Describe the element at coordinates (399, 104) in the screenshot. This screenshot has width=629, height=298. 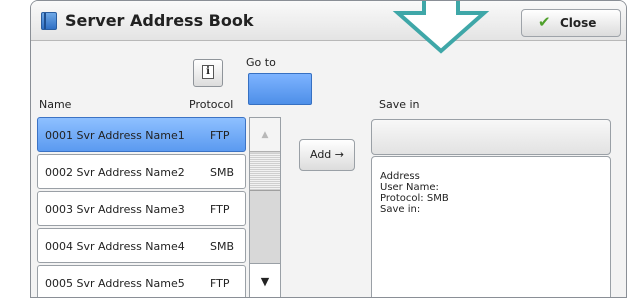
I see `save-in-label: Save in` at that location.